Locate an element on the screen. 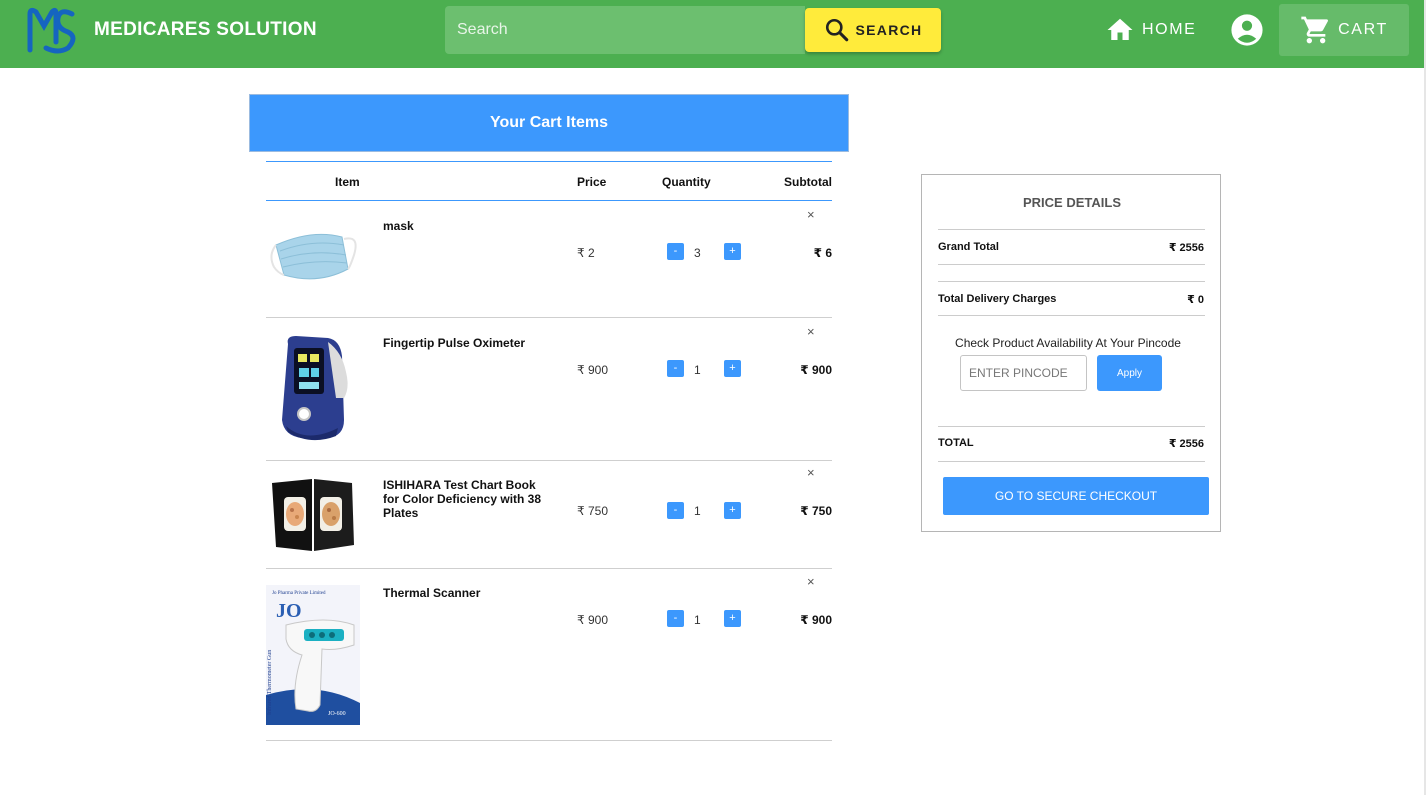 The image size is (1426, 795). scanner-side-text: Infrared Thermometer Gun is located at coordinates (269, 682).